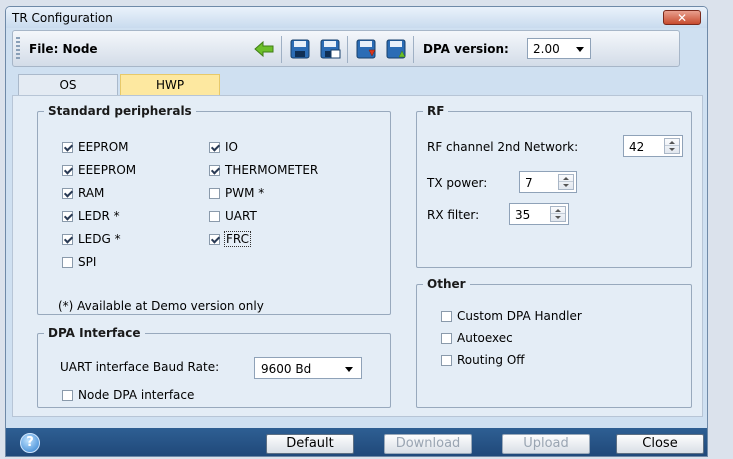 This screenshot has height=459, width=733. What do you see at coordinates (356, 442) in the screenshot?
I see `bottom-bar: ? Default Download Upload Close` at bounding box center [356, 442].